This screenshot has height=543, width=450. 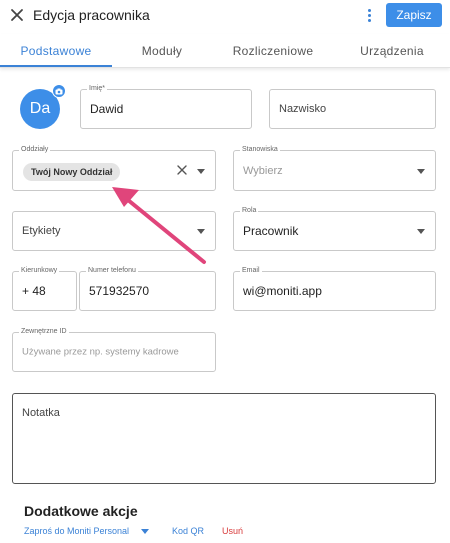 What do you see at coordinates (334, 288) in the screenshot?
I see `email-field: Email wi@moniti.app` at bounding box center [334, 288].